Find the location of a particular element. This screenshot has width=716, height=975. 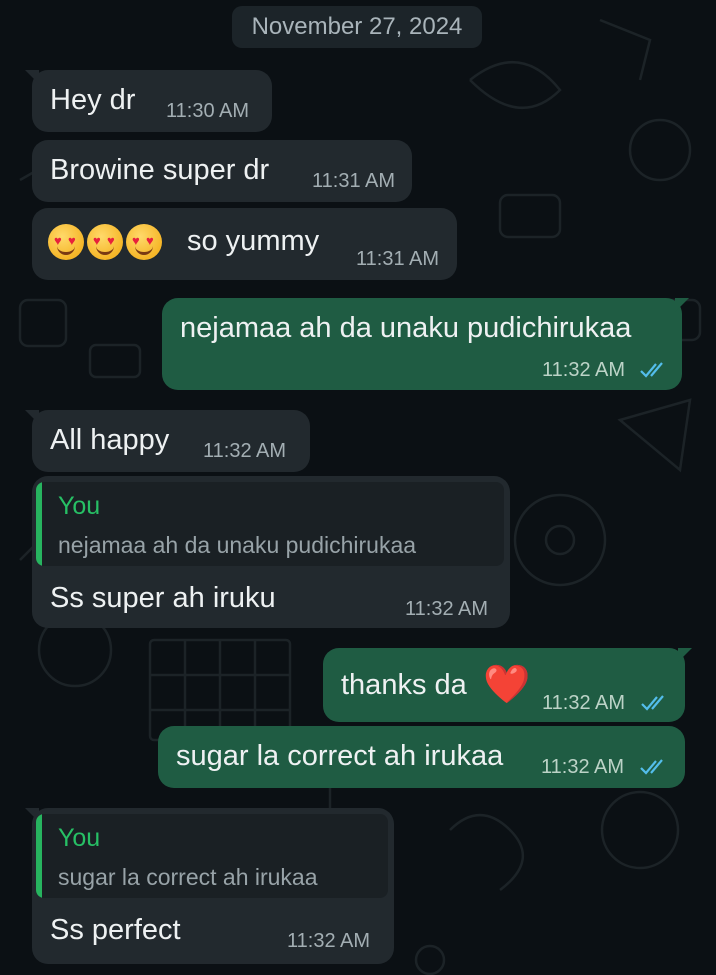

message-text: so yummy is located at coordinates (253, 241).